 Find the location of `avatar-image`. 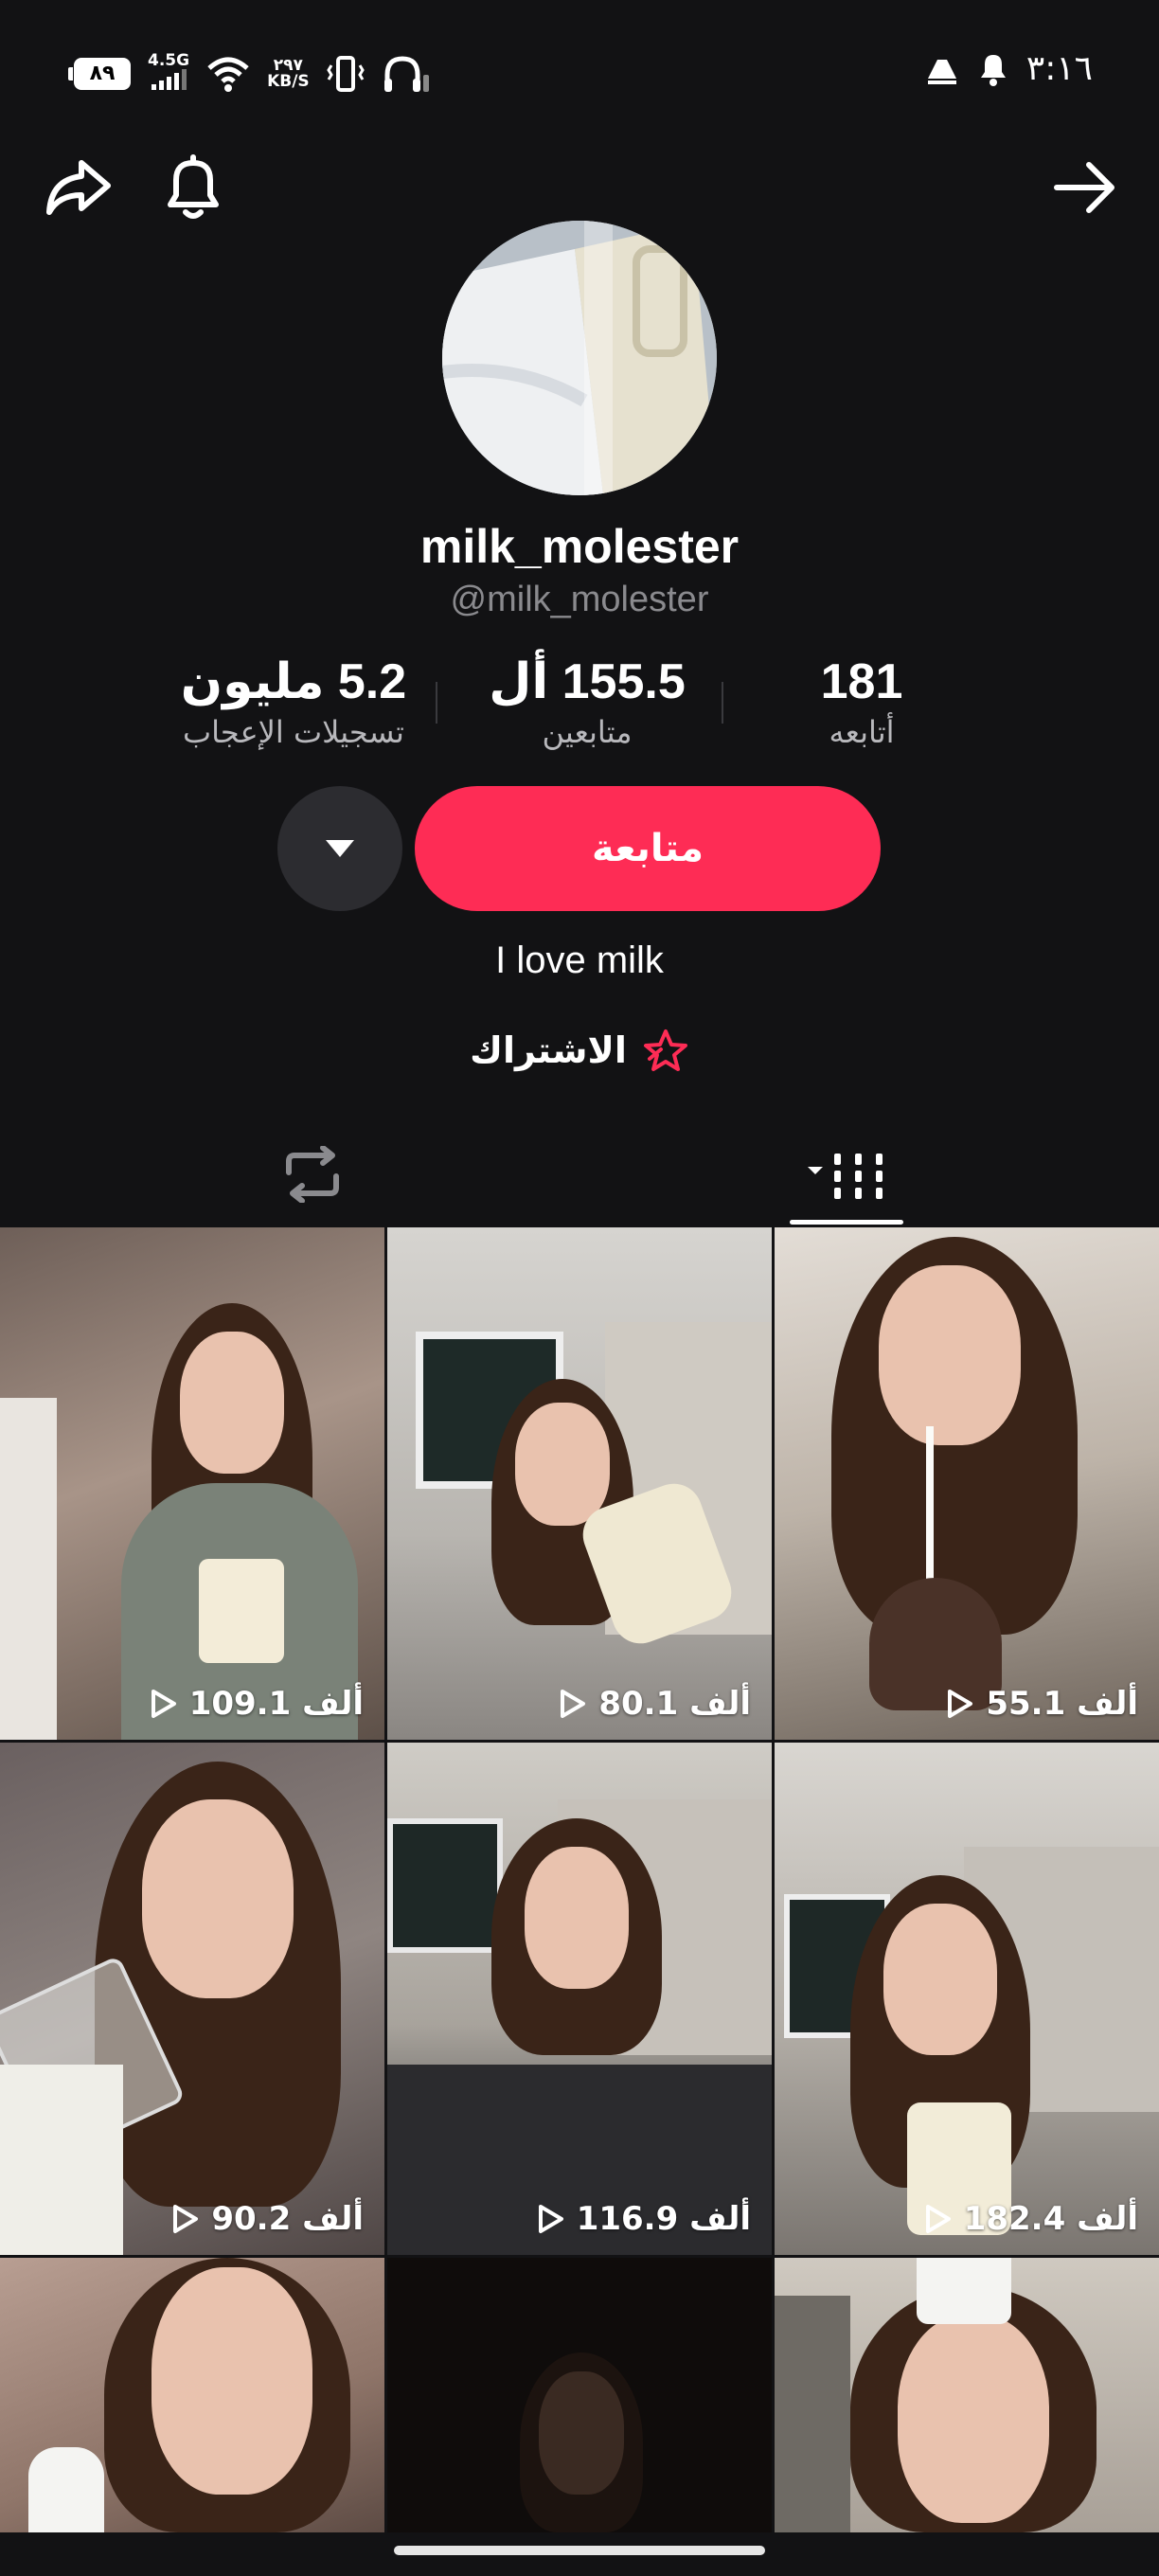

avatar-image is located at coordinates (579, 358).